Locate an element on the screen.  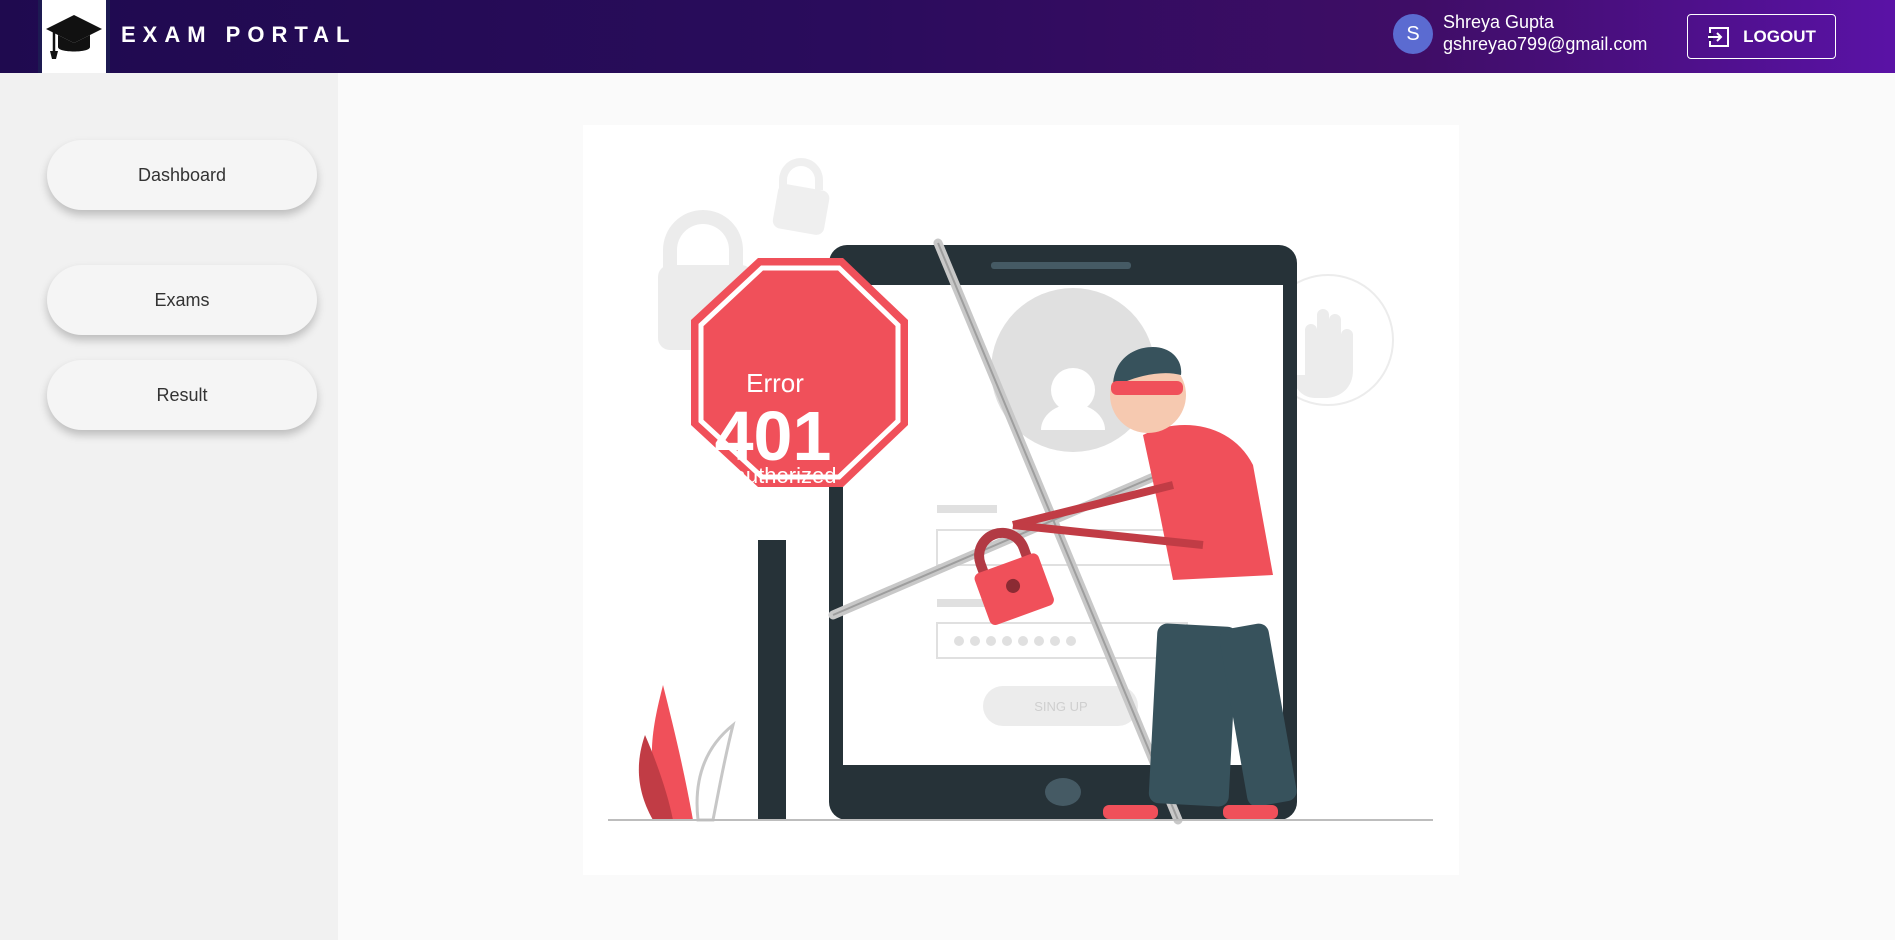
user-email: gshreyao799@gmail.com is located at coordinates (1545, 44).